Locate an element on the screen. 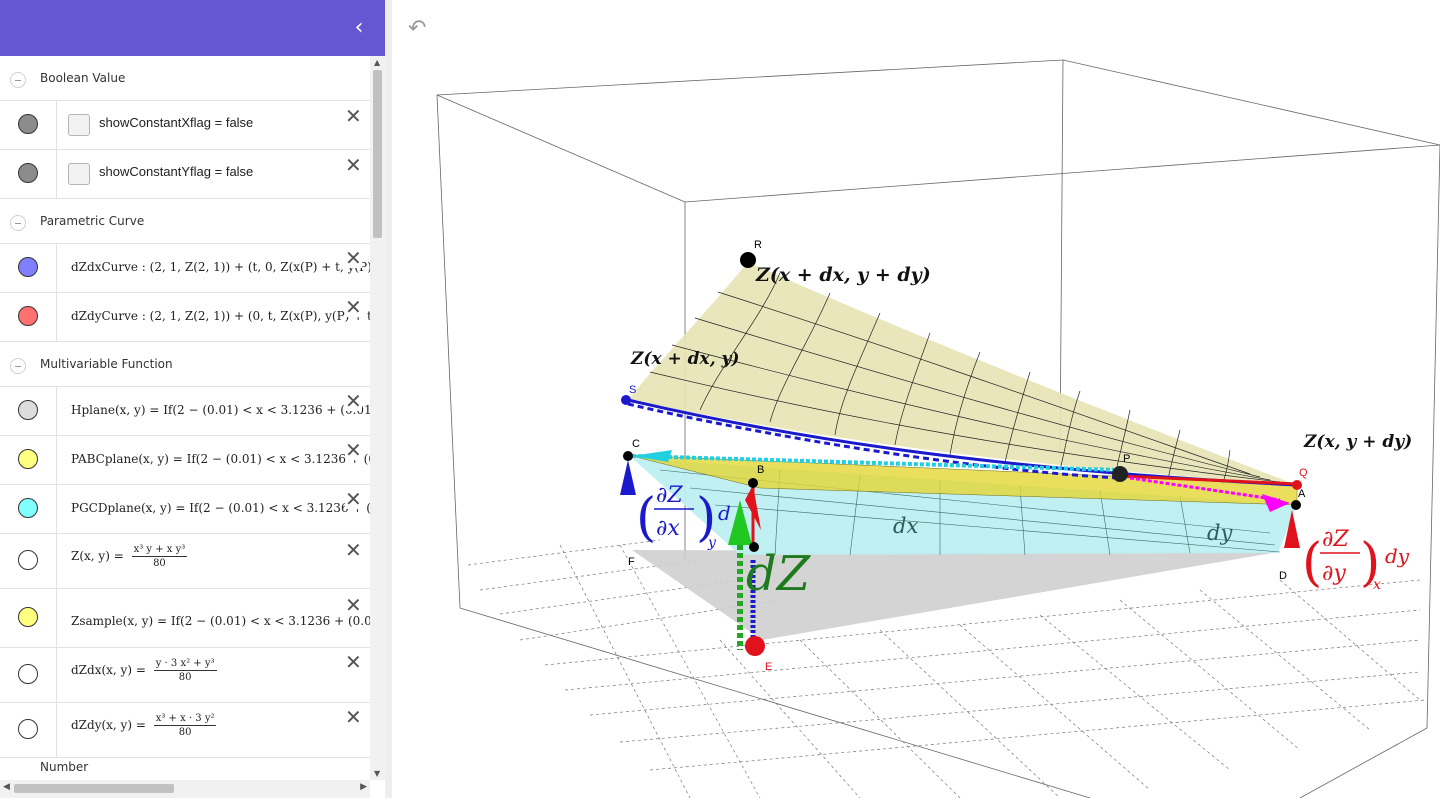 The width and height of the screenshot is (1440, 798). panel-header: ‹ is located at coordinates (192, 28).